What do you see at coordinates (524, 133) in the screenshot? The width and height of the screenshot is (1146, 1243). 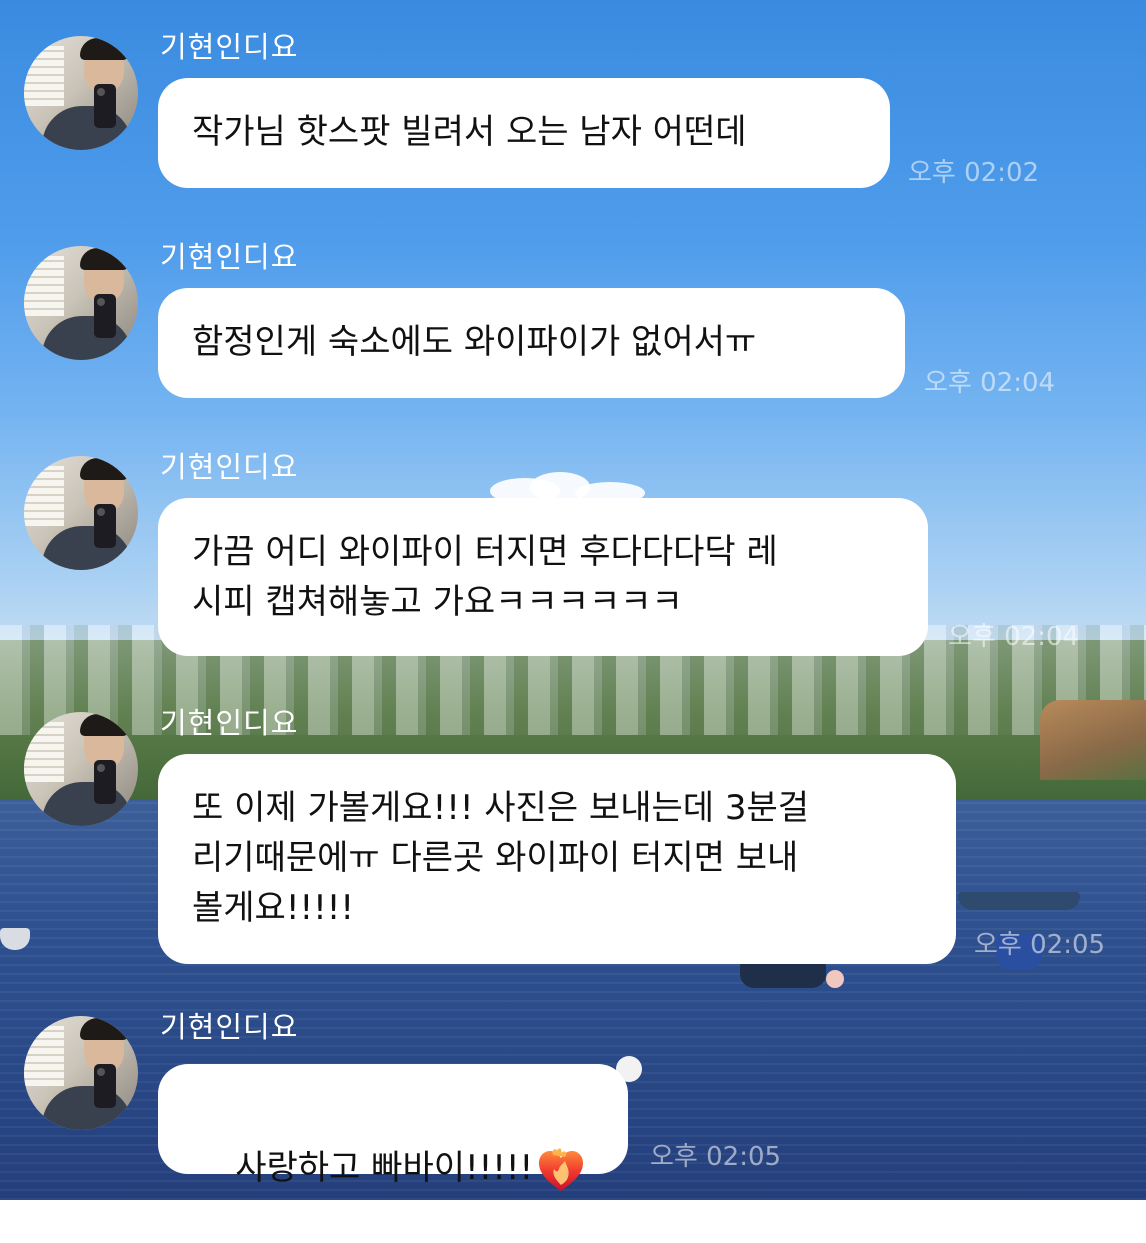 I see `message-bubble: 작가님 핫스팟 빌려서 오는 남자 어떤데` at bounding box center [524, 133].